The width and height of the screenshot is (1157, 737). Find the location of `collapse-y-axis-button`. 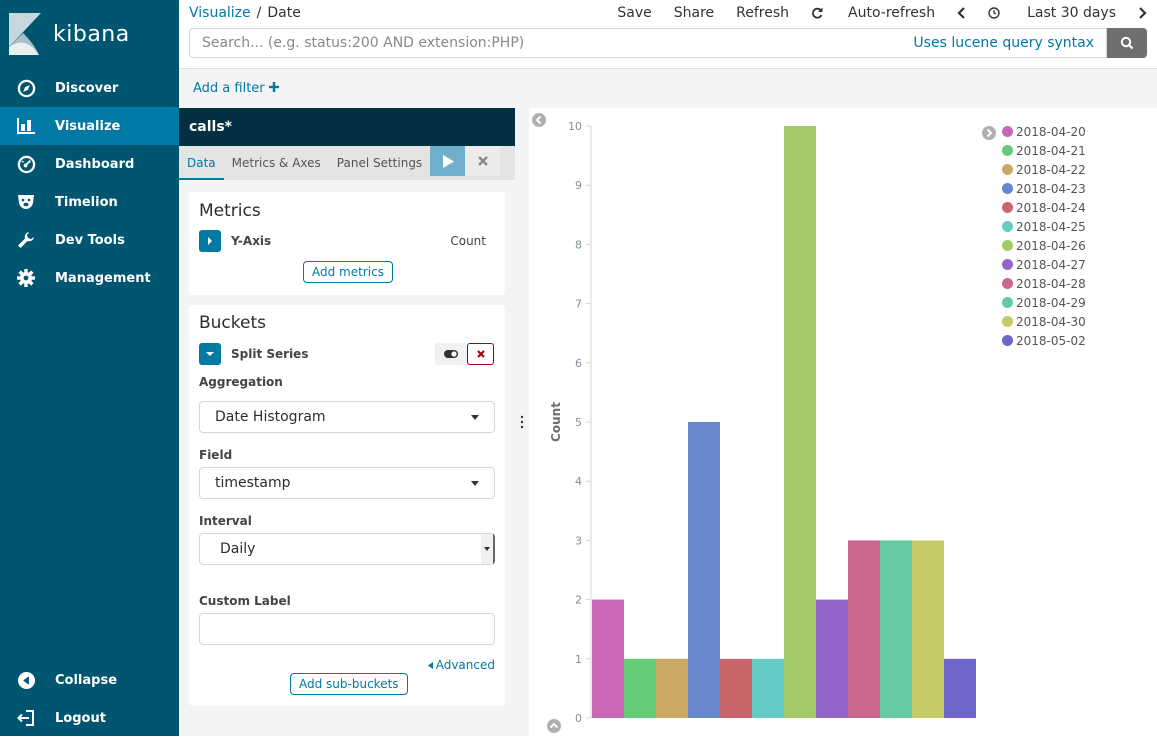

collapse-y-axis-button is located at coordinates (539, 120).